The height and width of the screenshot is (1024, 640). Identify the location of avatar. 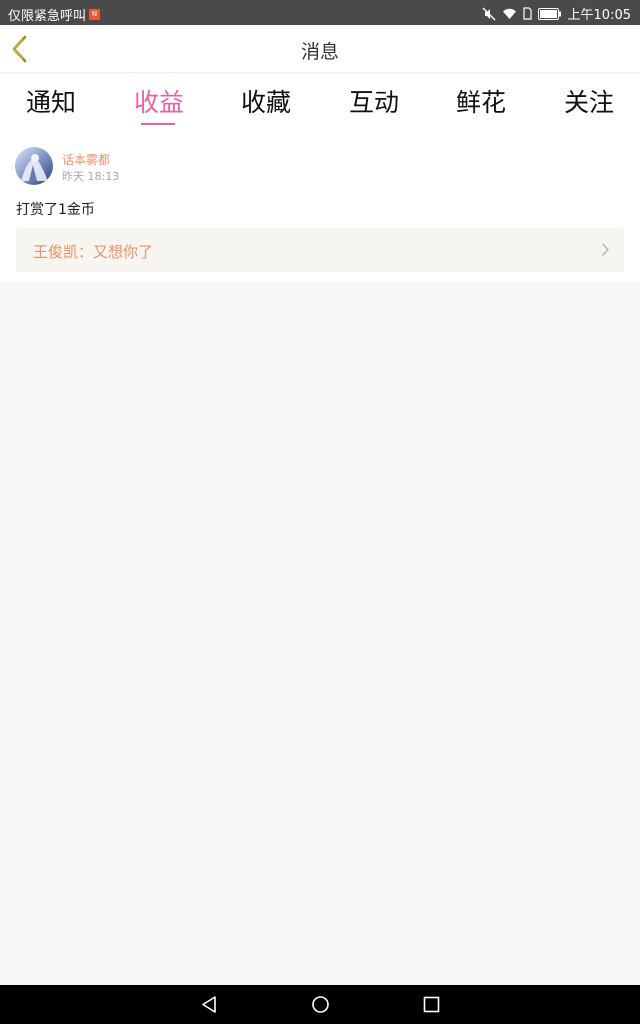
(34, 166).